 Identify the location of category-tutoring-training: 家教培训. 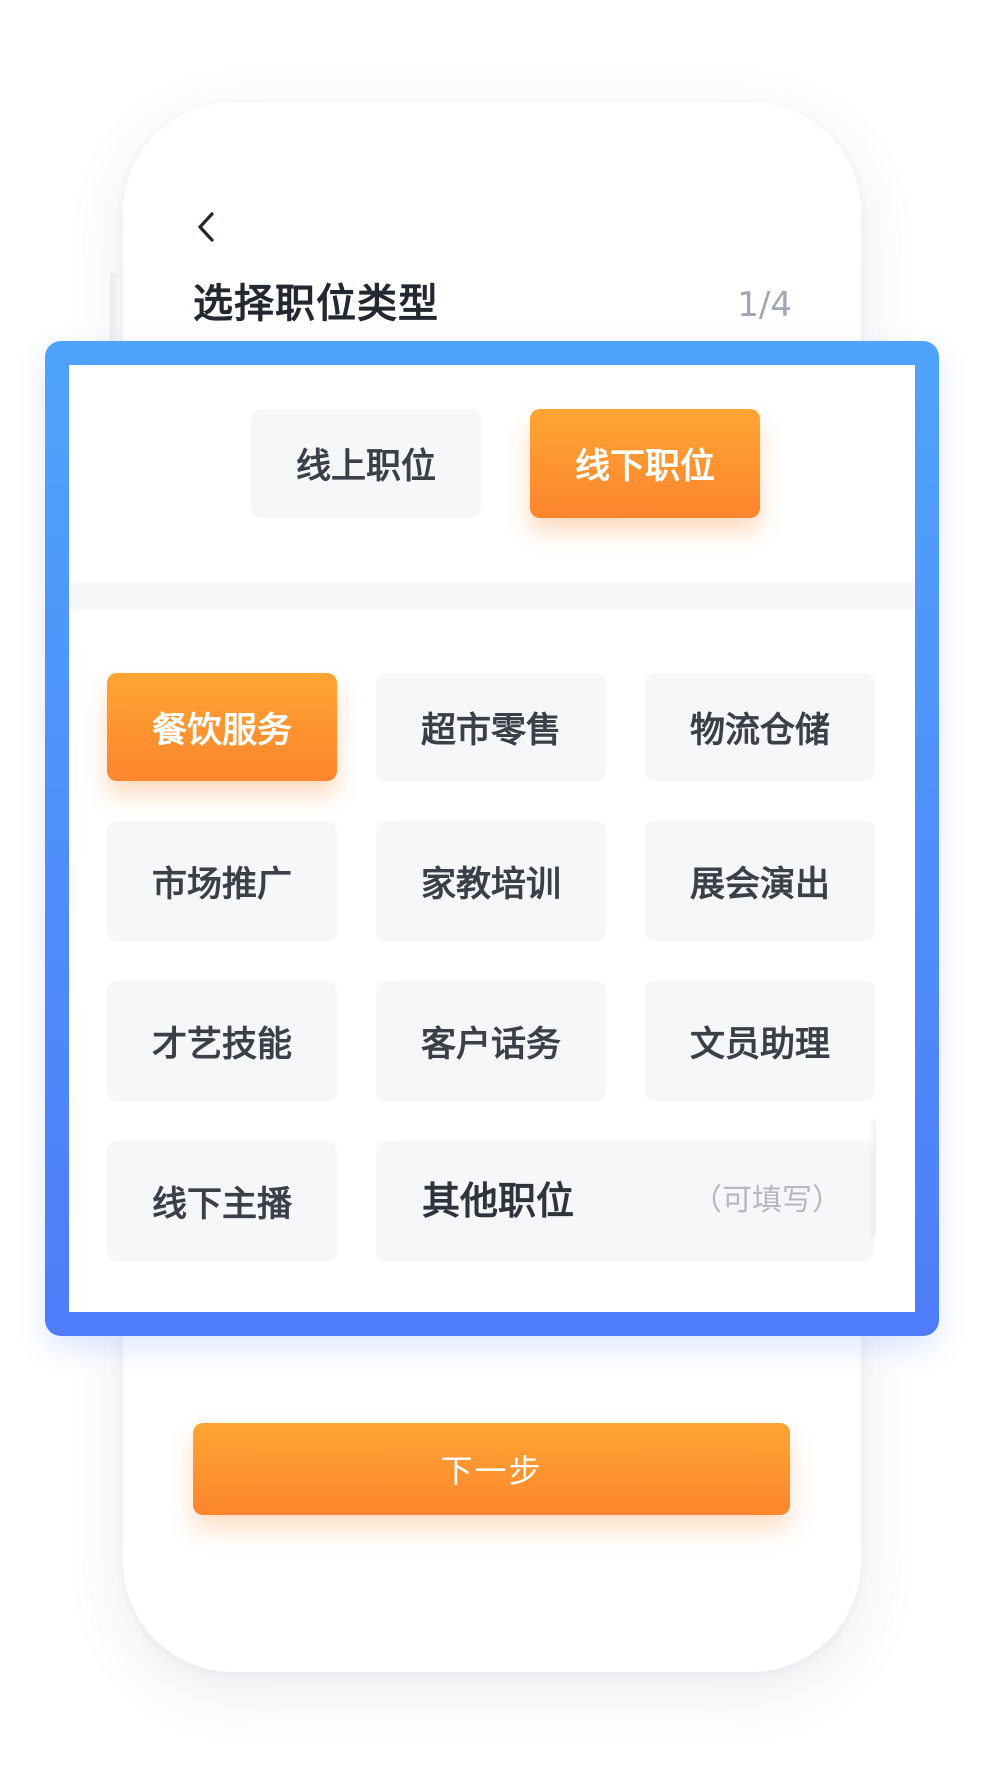
(491, 881).